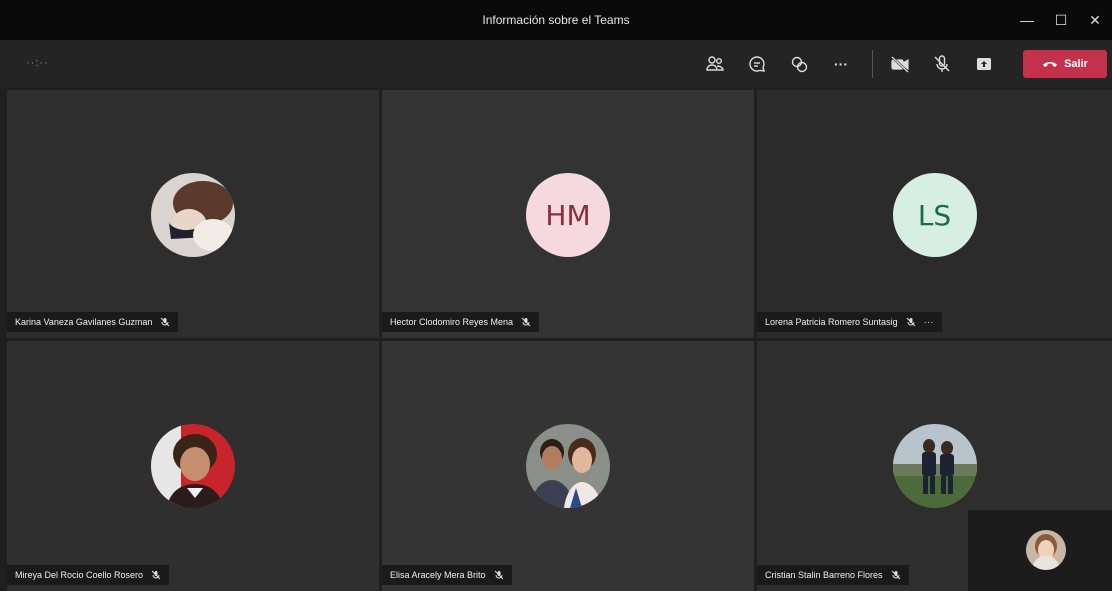  I want to click on participant-name-tag: Lorena Patricia Romero Suntasig ···, so click(849, 322).